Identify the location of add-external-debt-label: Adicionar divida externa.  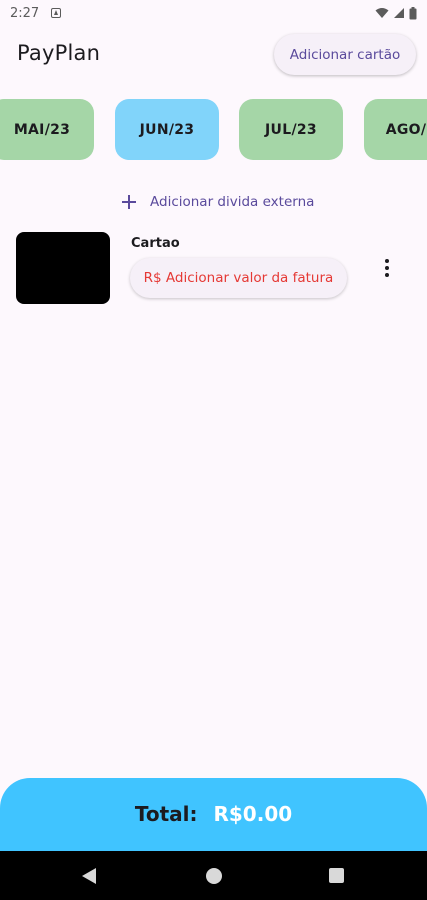
(232, 202).